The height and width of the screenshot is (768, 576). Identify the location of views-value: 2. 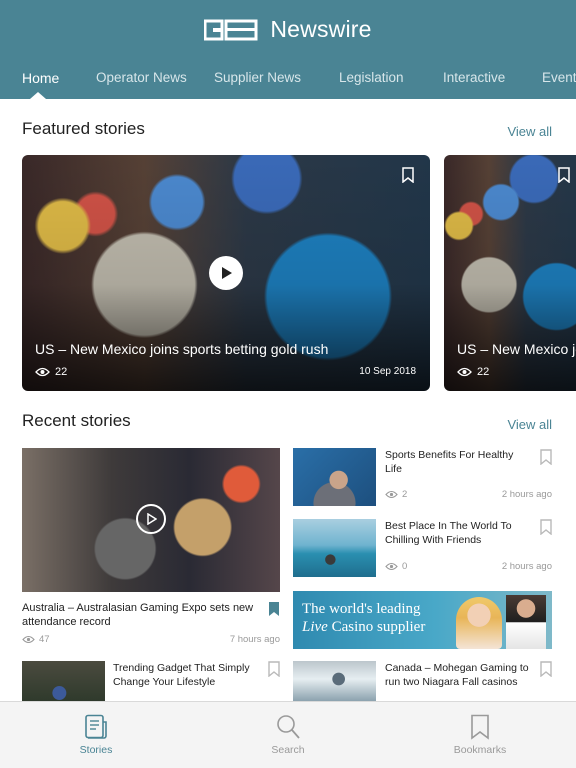
(405, 494).